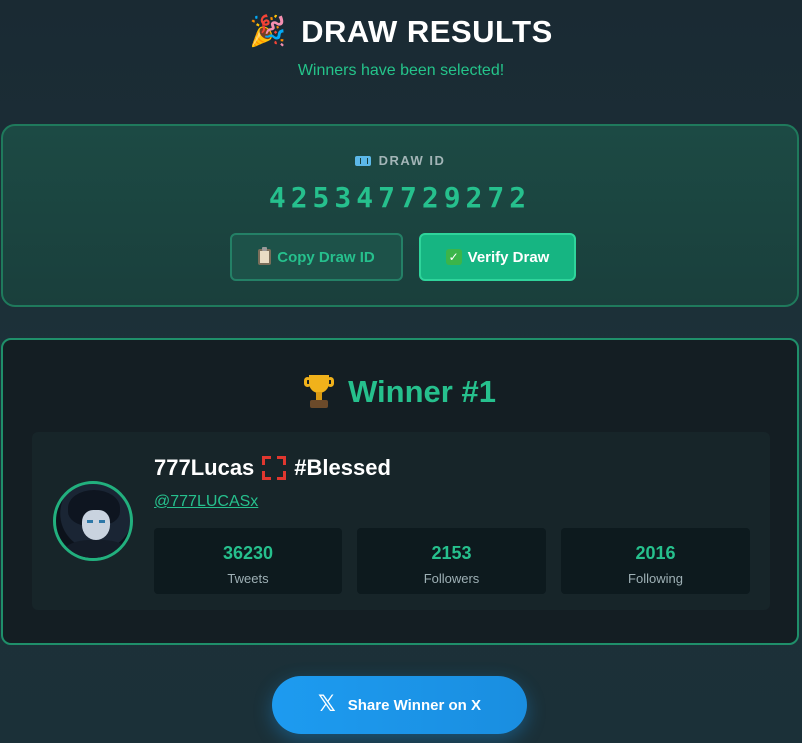  I want to click on stat-following: 2016 Following, so click(655, 561).